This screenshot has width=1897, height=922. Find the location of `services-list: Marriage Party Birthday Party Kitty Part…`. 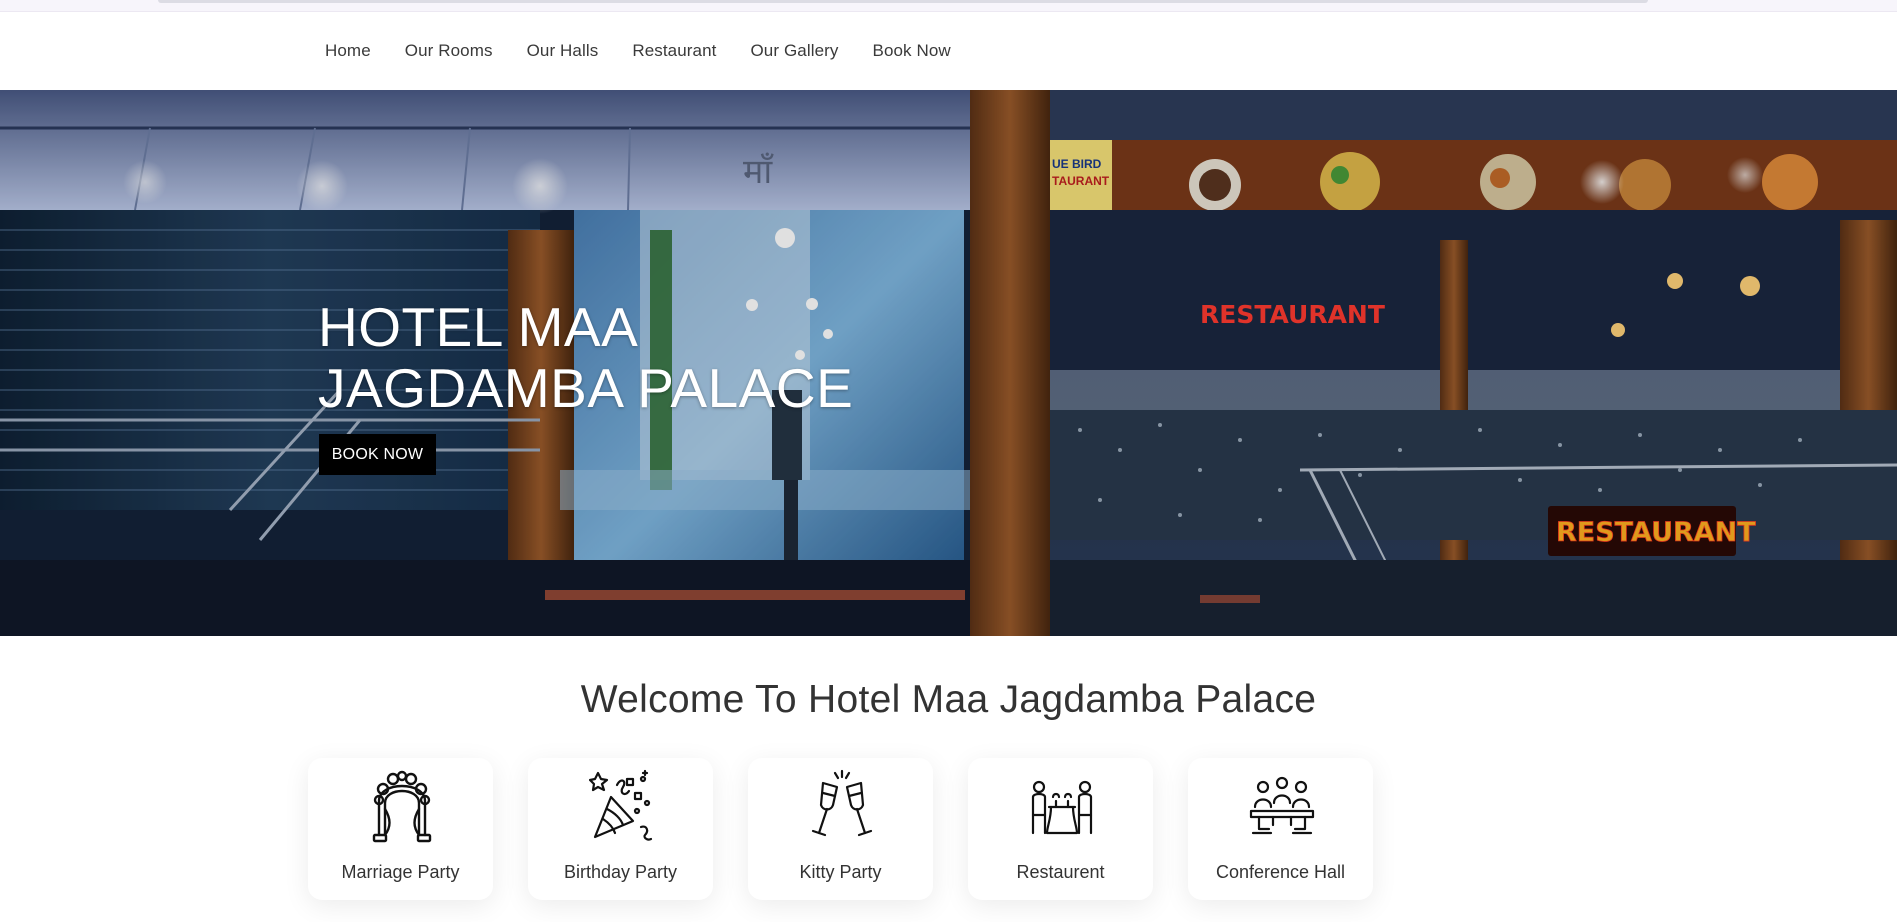

services-list: Marriage Party Birthday Party Kitty Part… is located at coordinates (840, 829).